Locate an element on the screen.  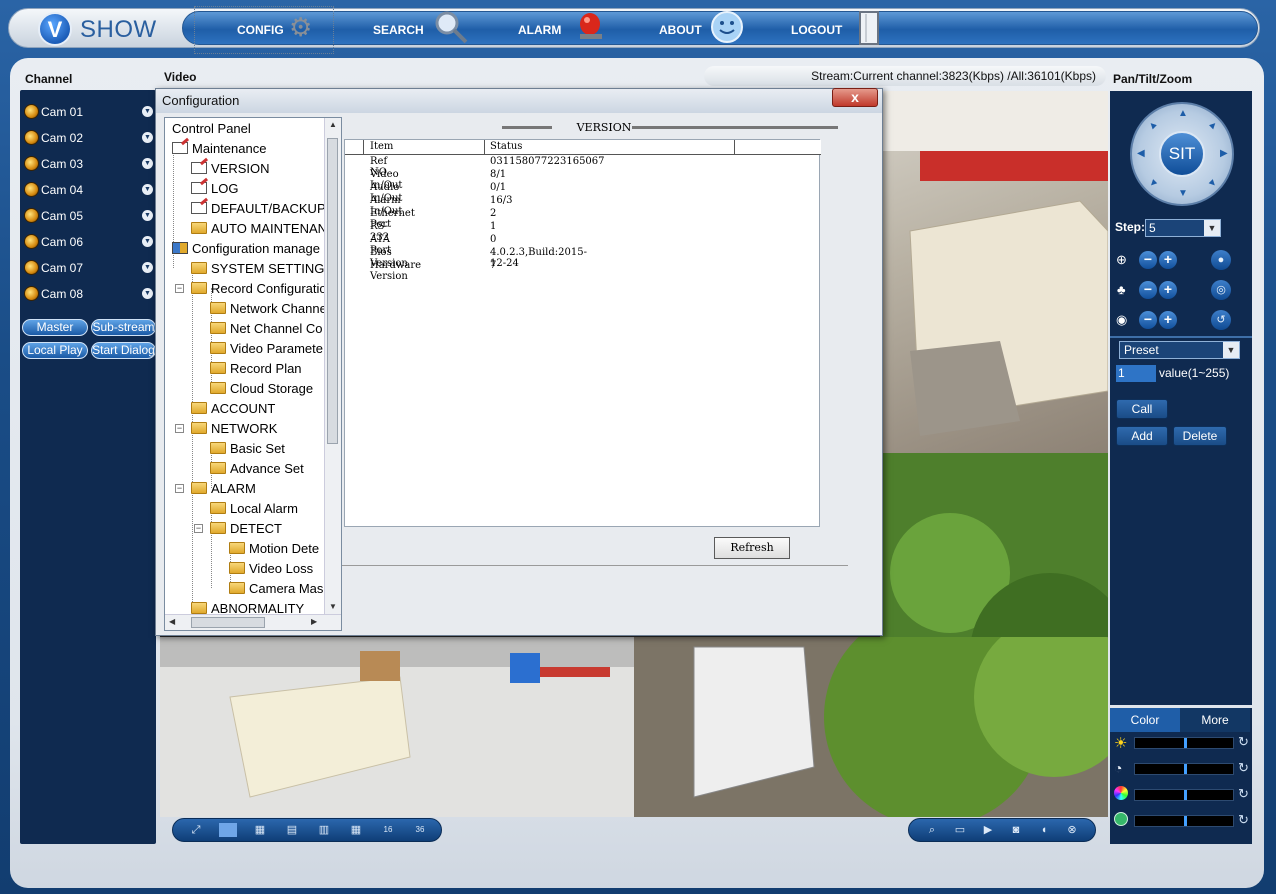
camera-item: Cam 08 ▼ is located at coordinates (88, 294).